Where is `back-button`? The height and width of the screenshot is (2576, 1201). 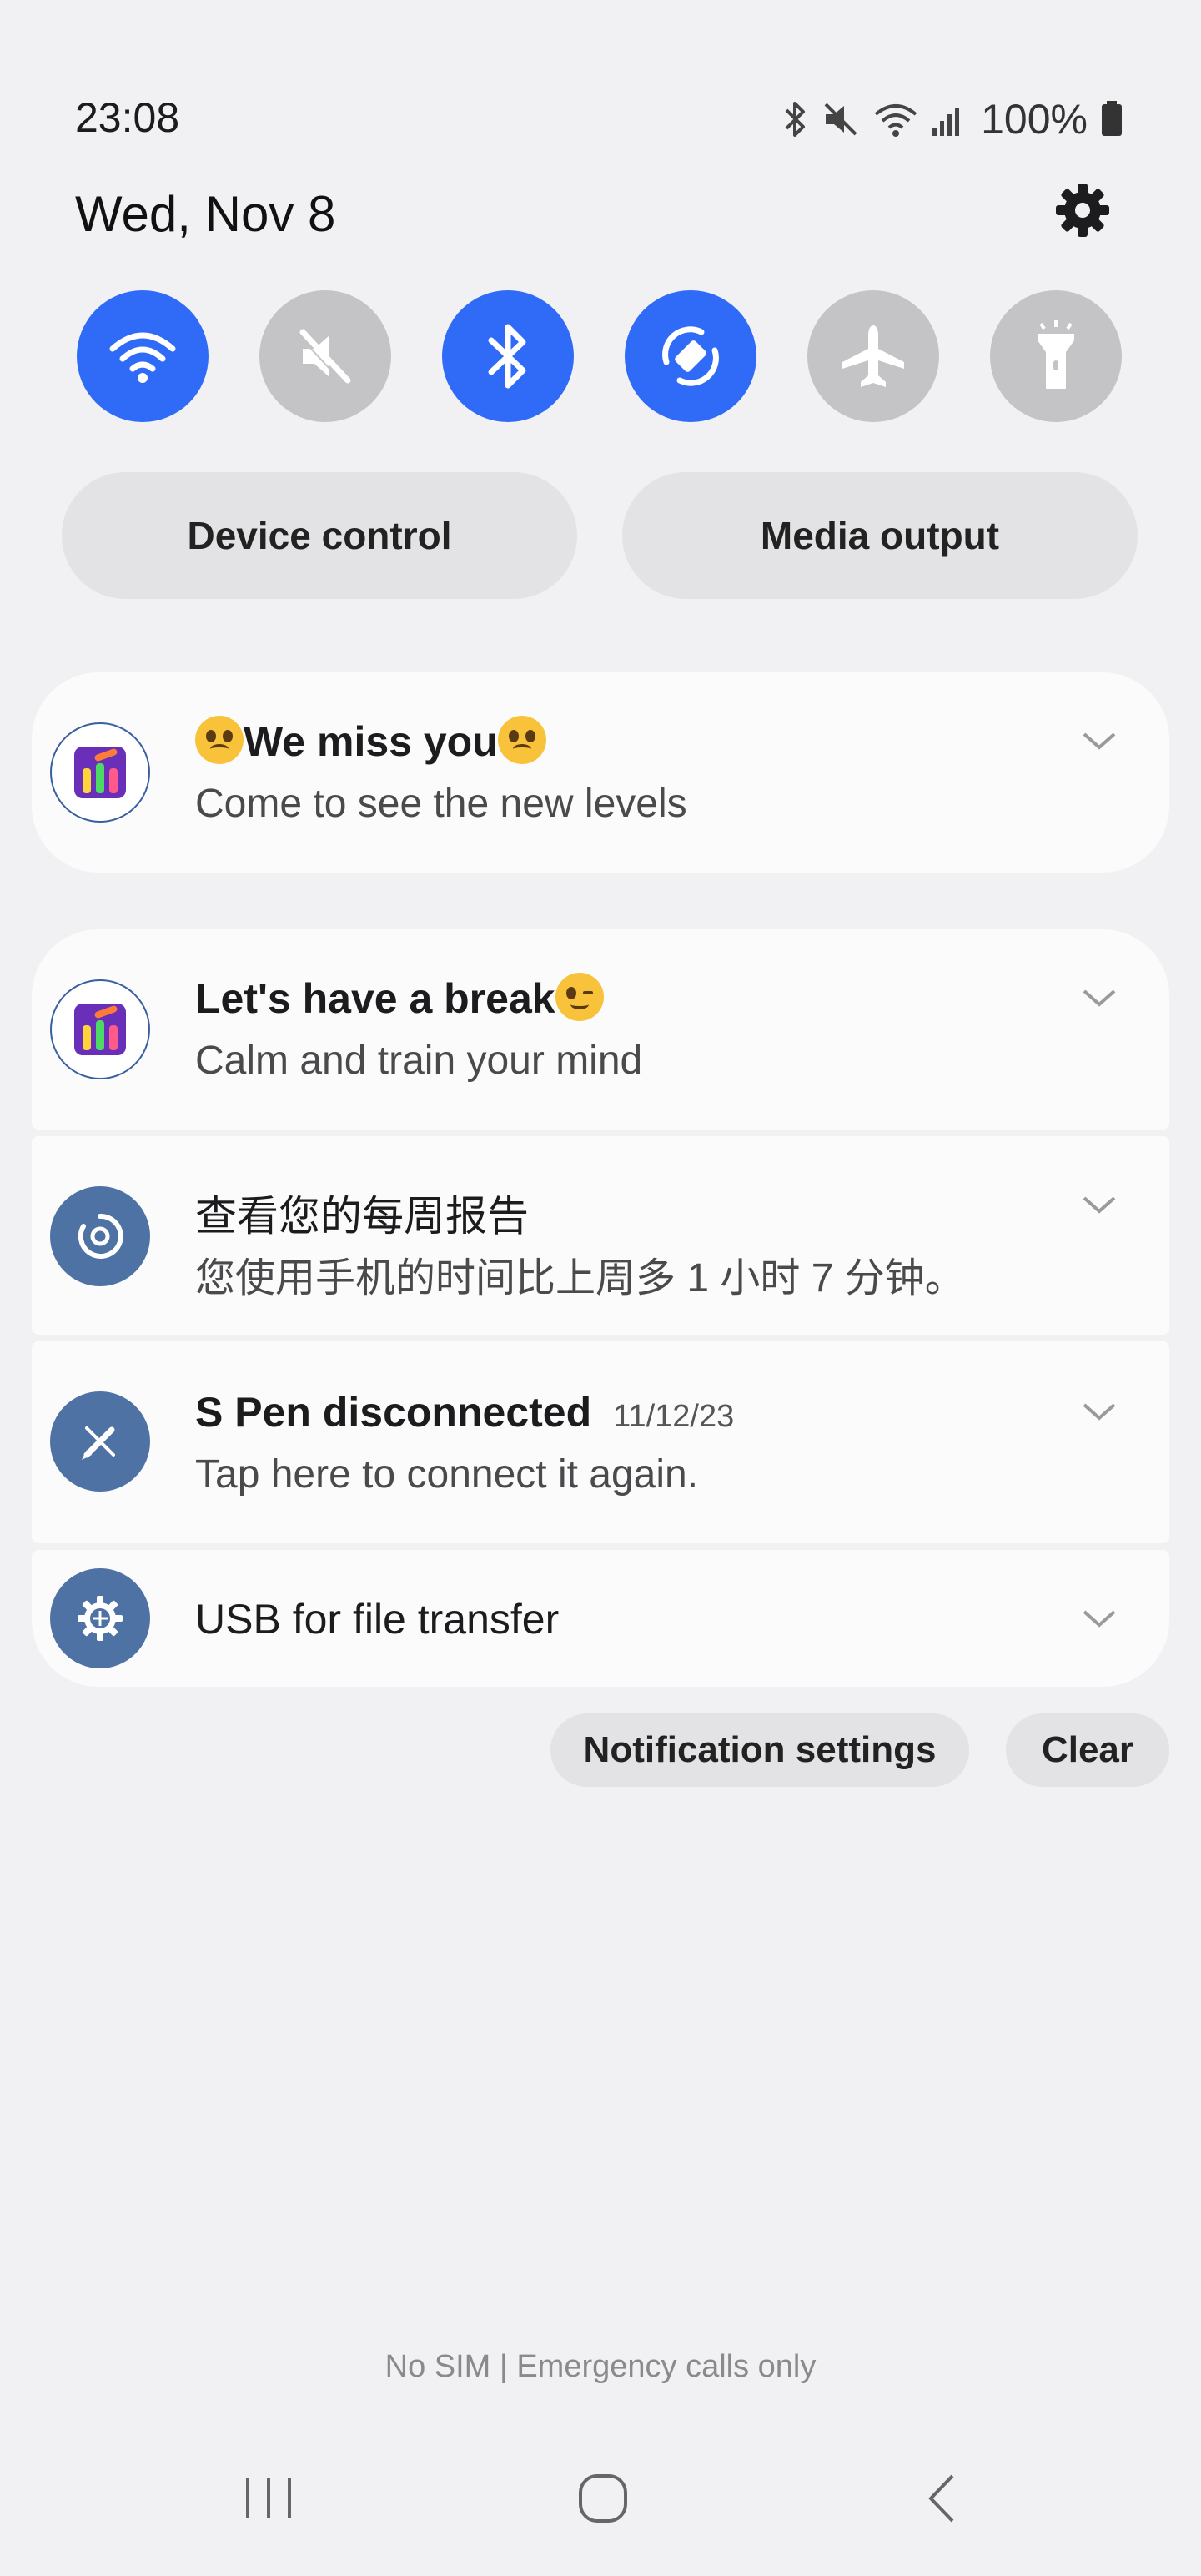 back-button is located at coordinates (941, 2498).